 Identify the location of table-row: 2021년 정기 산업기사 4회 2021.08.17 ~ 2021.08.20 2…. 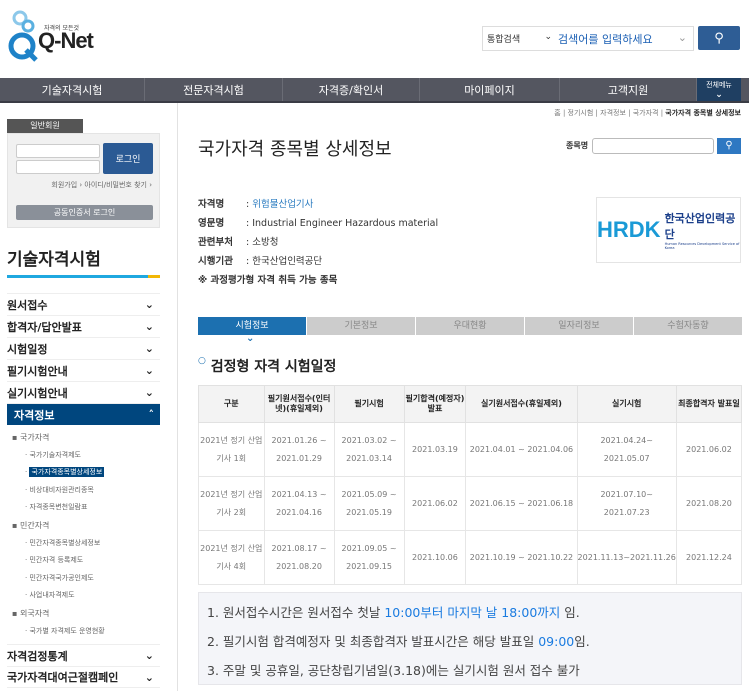
(470, 557).